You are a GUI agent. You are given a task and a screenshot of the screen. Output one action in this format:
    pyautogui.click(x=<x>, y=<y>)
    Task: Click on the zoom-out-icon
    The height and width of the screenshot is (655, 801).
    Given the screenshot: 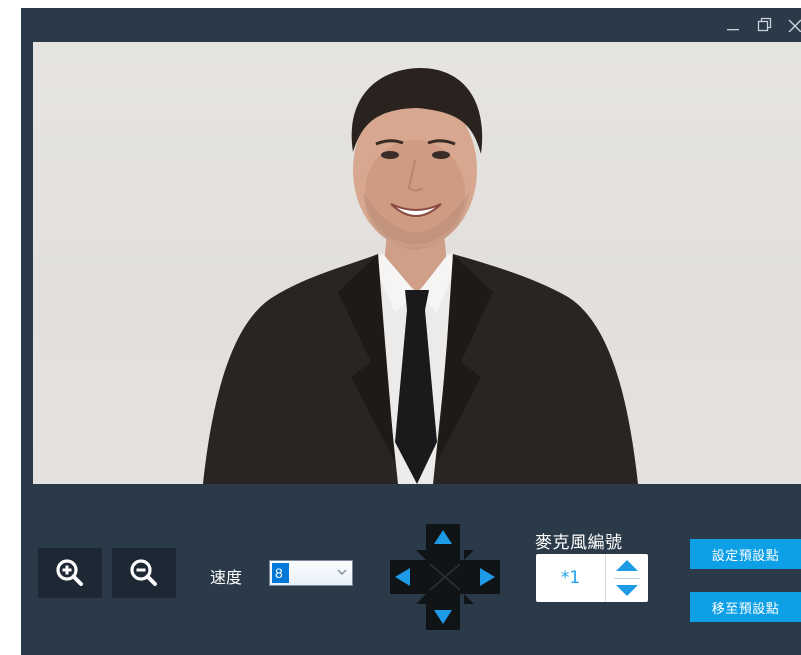 What is the action you would take?
    pyautogui.click(x=143, y=572)
    